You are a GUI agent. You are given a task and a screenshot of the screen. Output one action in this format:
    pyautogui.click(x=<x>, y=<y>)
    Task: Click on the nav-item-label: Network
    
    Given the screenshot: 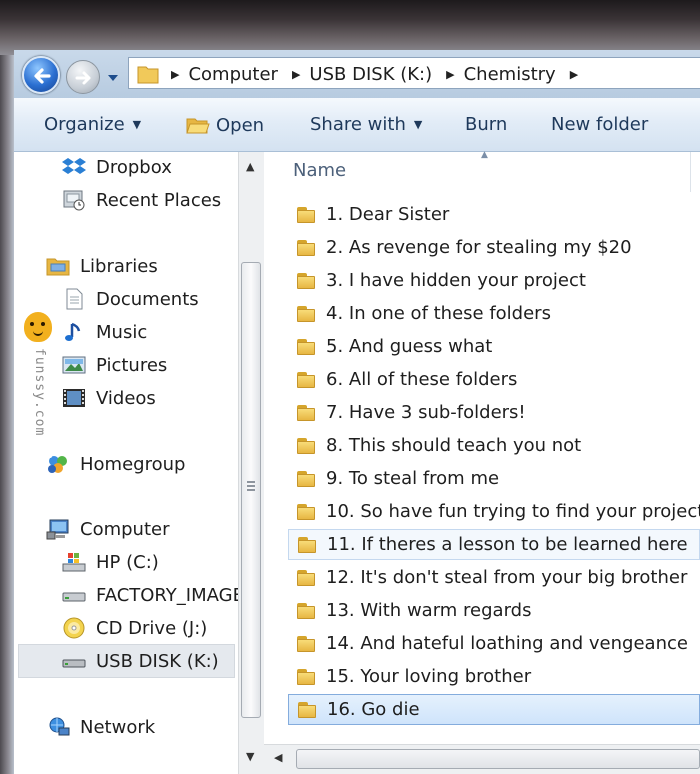 What is the action you would take?
    pyautogui.click(x=118, y=727)
    